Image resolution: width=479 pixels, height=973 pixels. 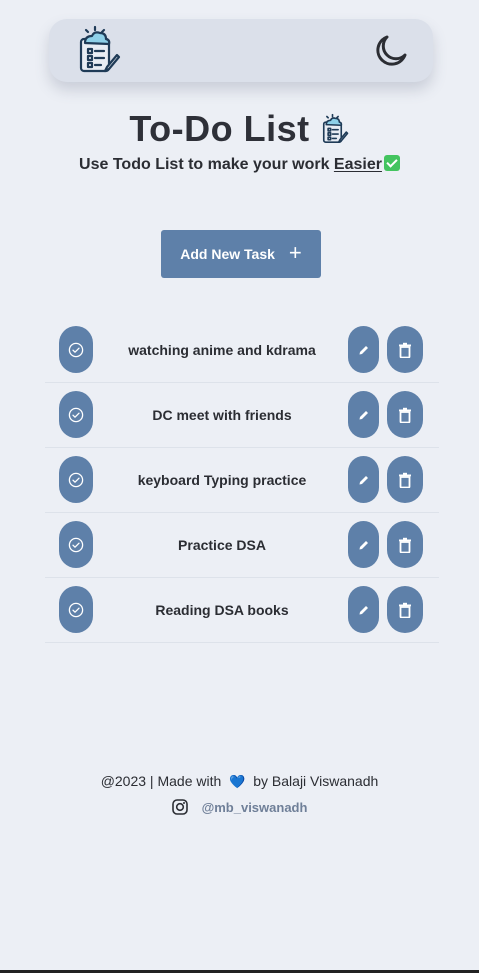 What do you see at coordinates (161, 781) in the screenshot?
I see `footer-prefix: @2023 | Made with` at bounding box center [161, 781].